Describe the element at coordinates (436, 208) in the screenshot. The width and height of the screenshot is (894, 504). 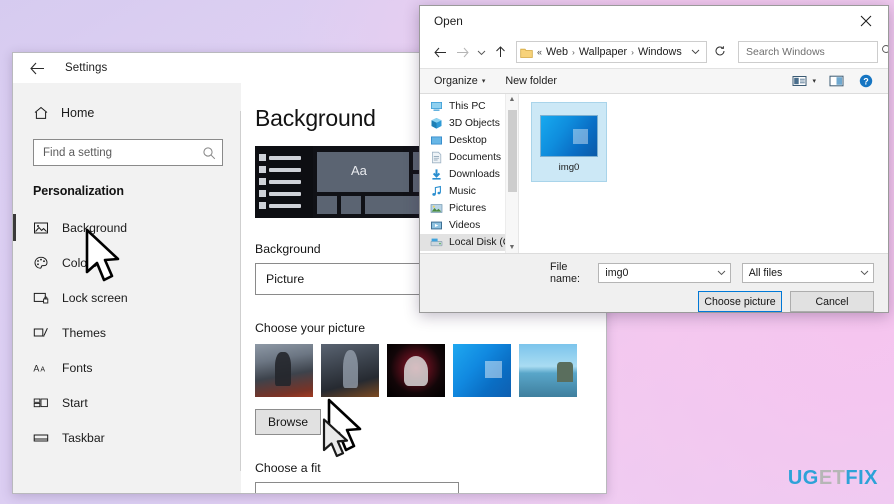
I see `pictures-icon` at that location.